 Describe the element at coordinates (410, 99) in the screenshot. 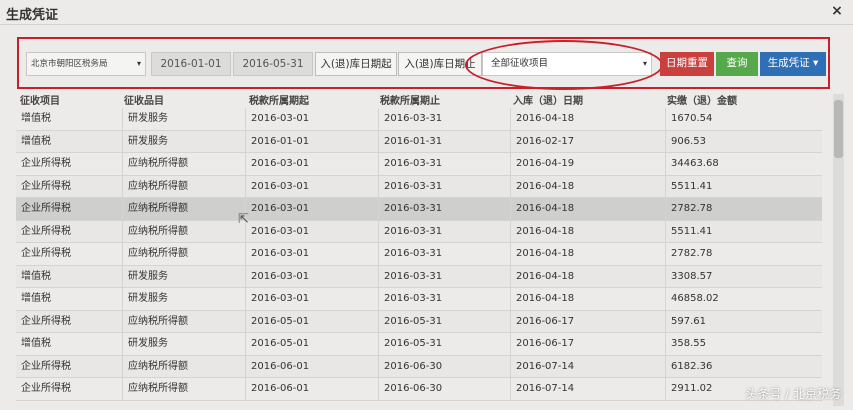

I see `column-header-period-end: 税款所属期止` at that location.